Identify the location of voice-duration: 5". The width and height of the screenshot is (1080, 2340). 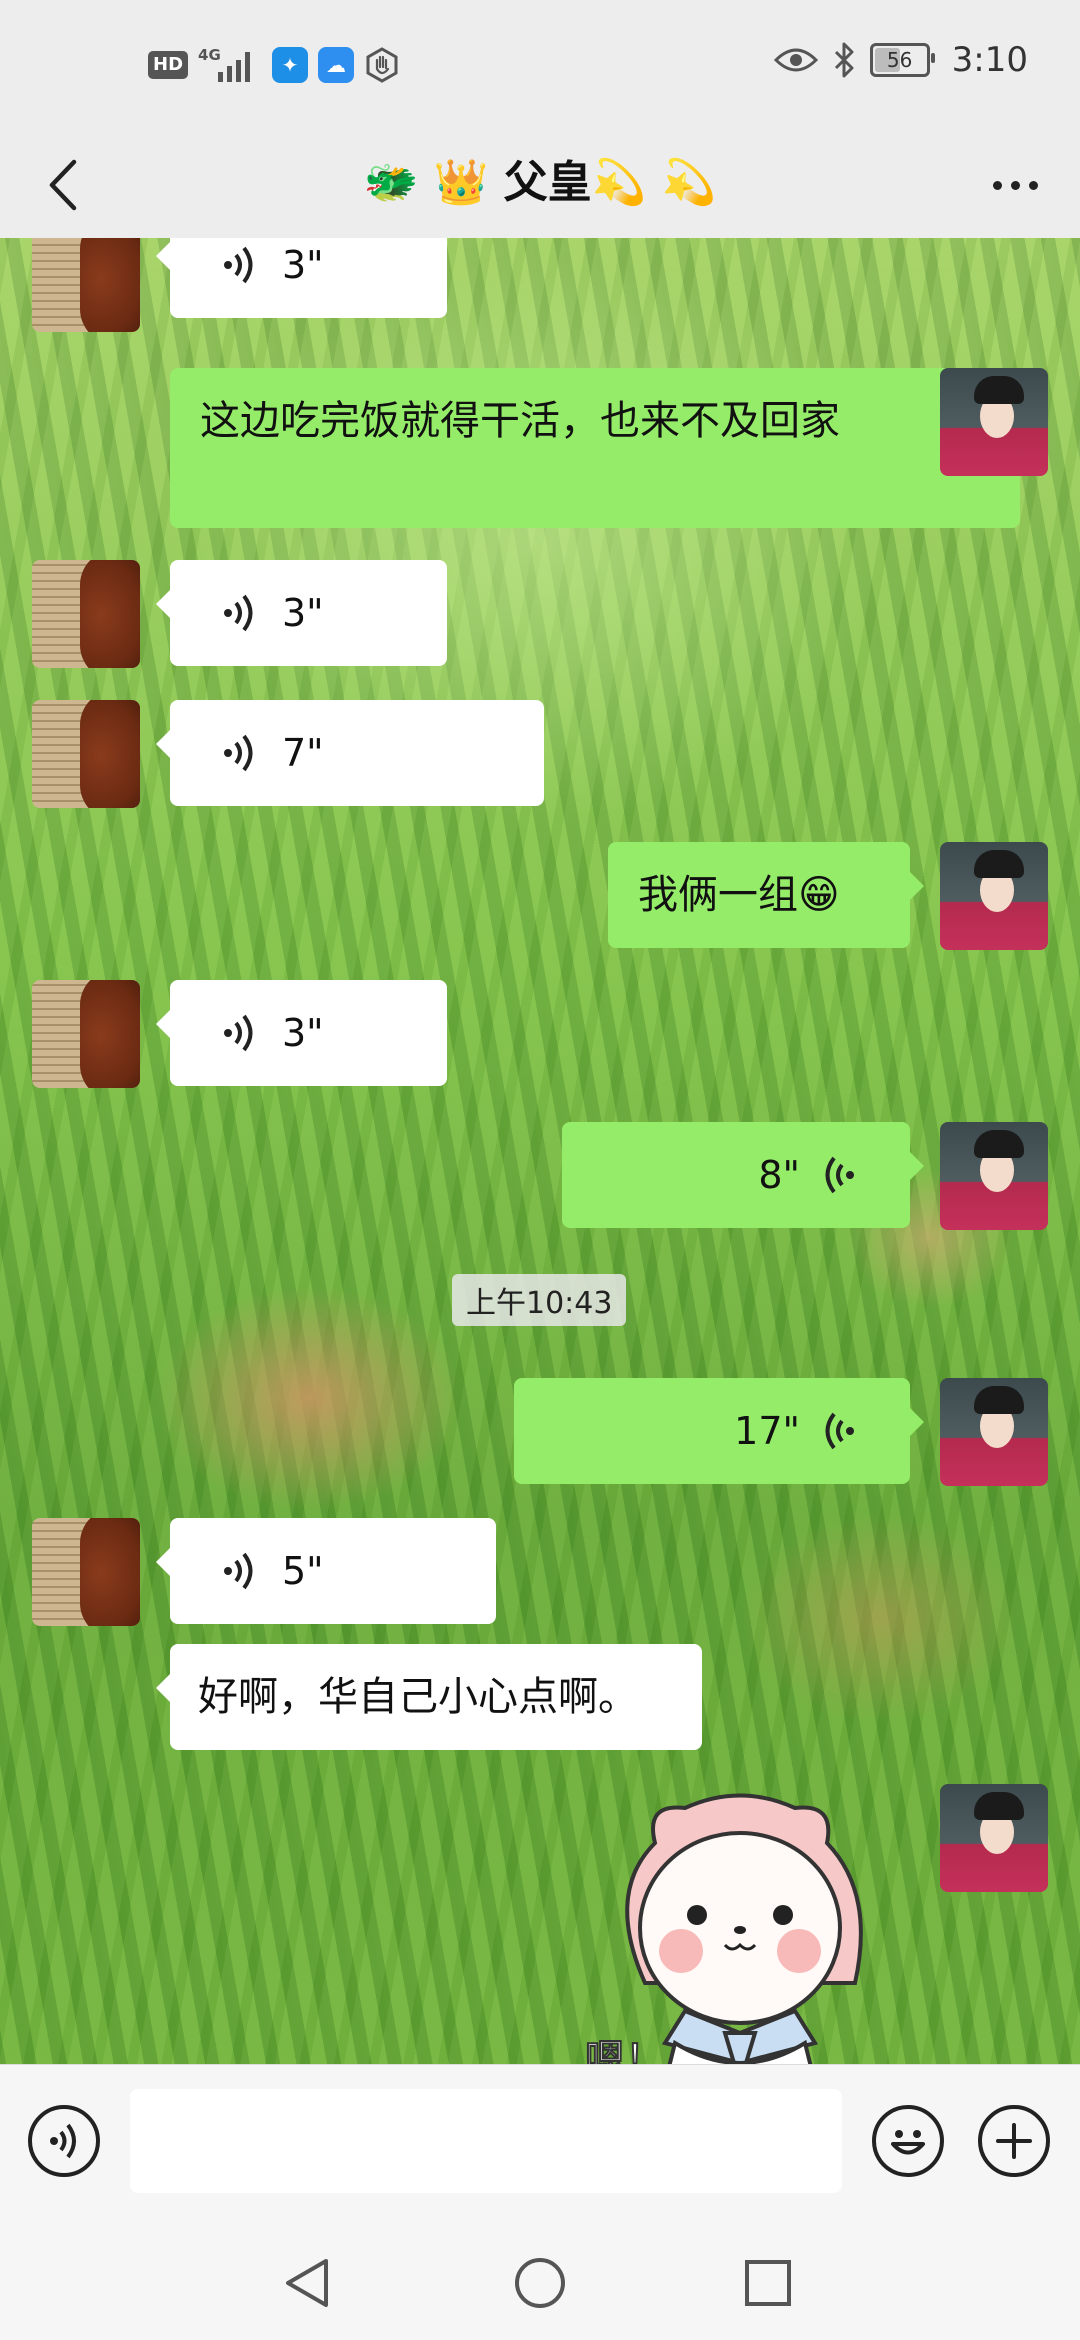
(303, 1571).